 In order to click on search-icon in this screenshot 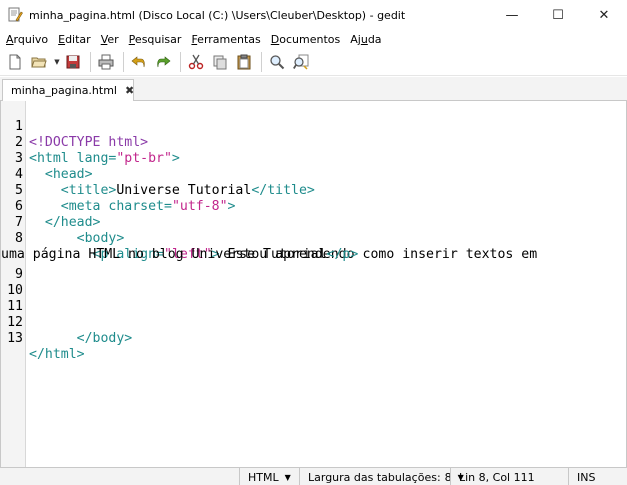, I will do `click(277, 62)`.